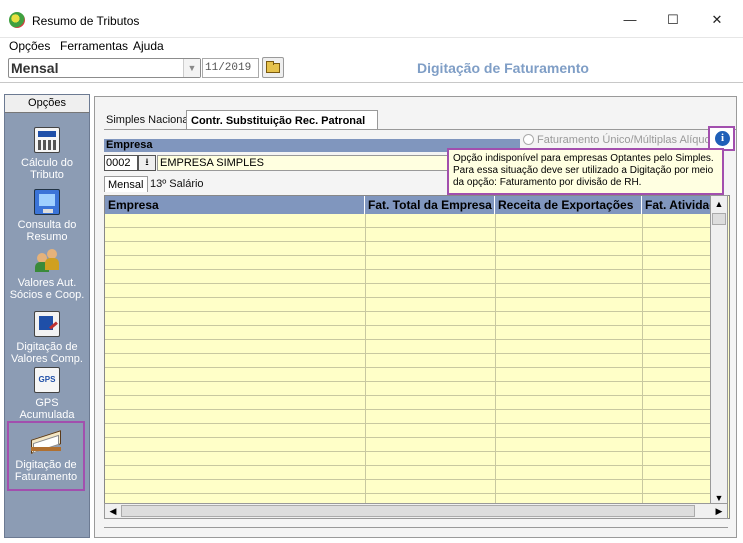 The image size is (743, 543). Describe the element at coordinates (503, 68) in the screenshot. I see `page-title: Digitação de Faturamento` at that location.